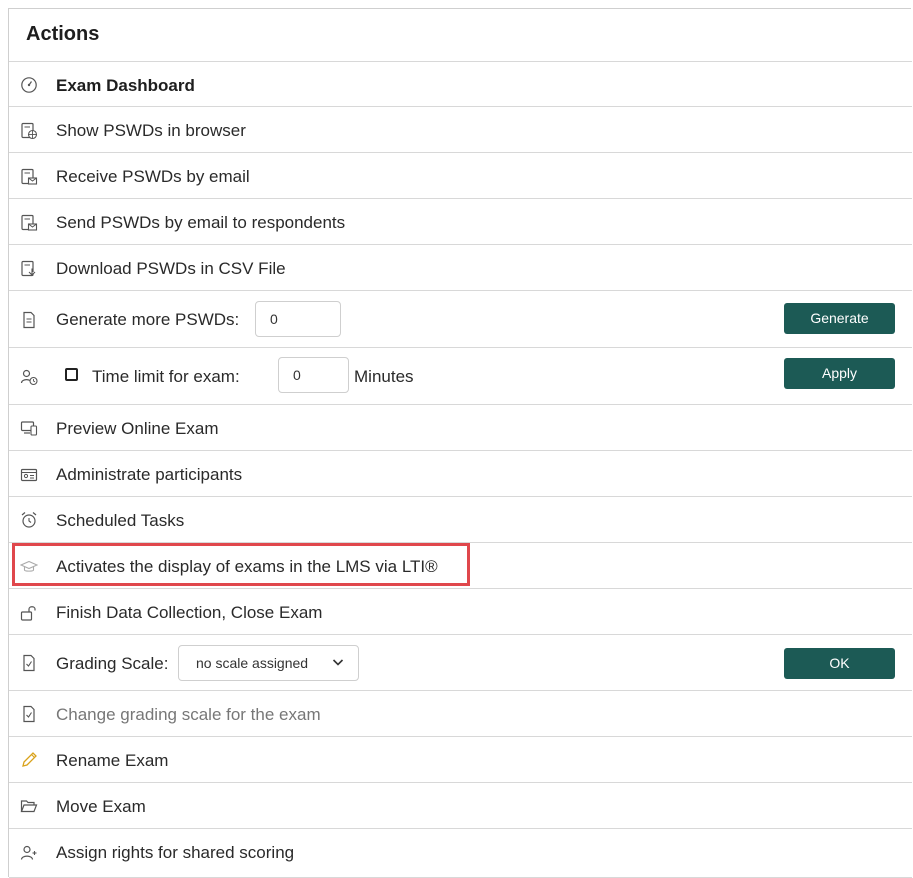 The width and height of the screenshot is (913, 878). I want to click on row-label: Show PSWDs in browser, so click(151, 130).